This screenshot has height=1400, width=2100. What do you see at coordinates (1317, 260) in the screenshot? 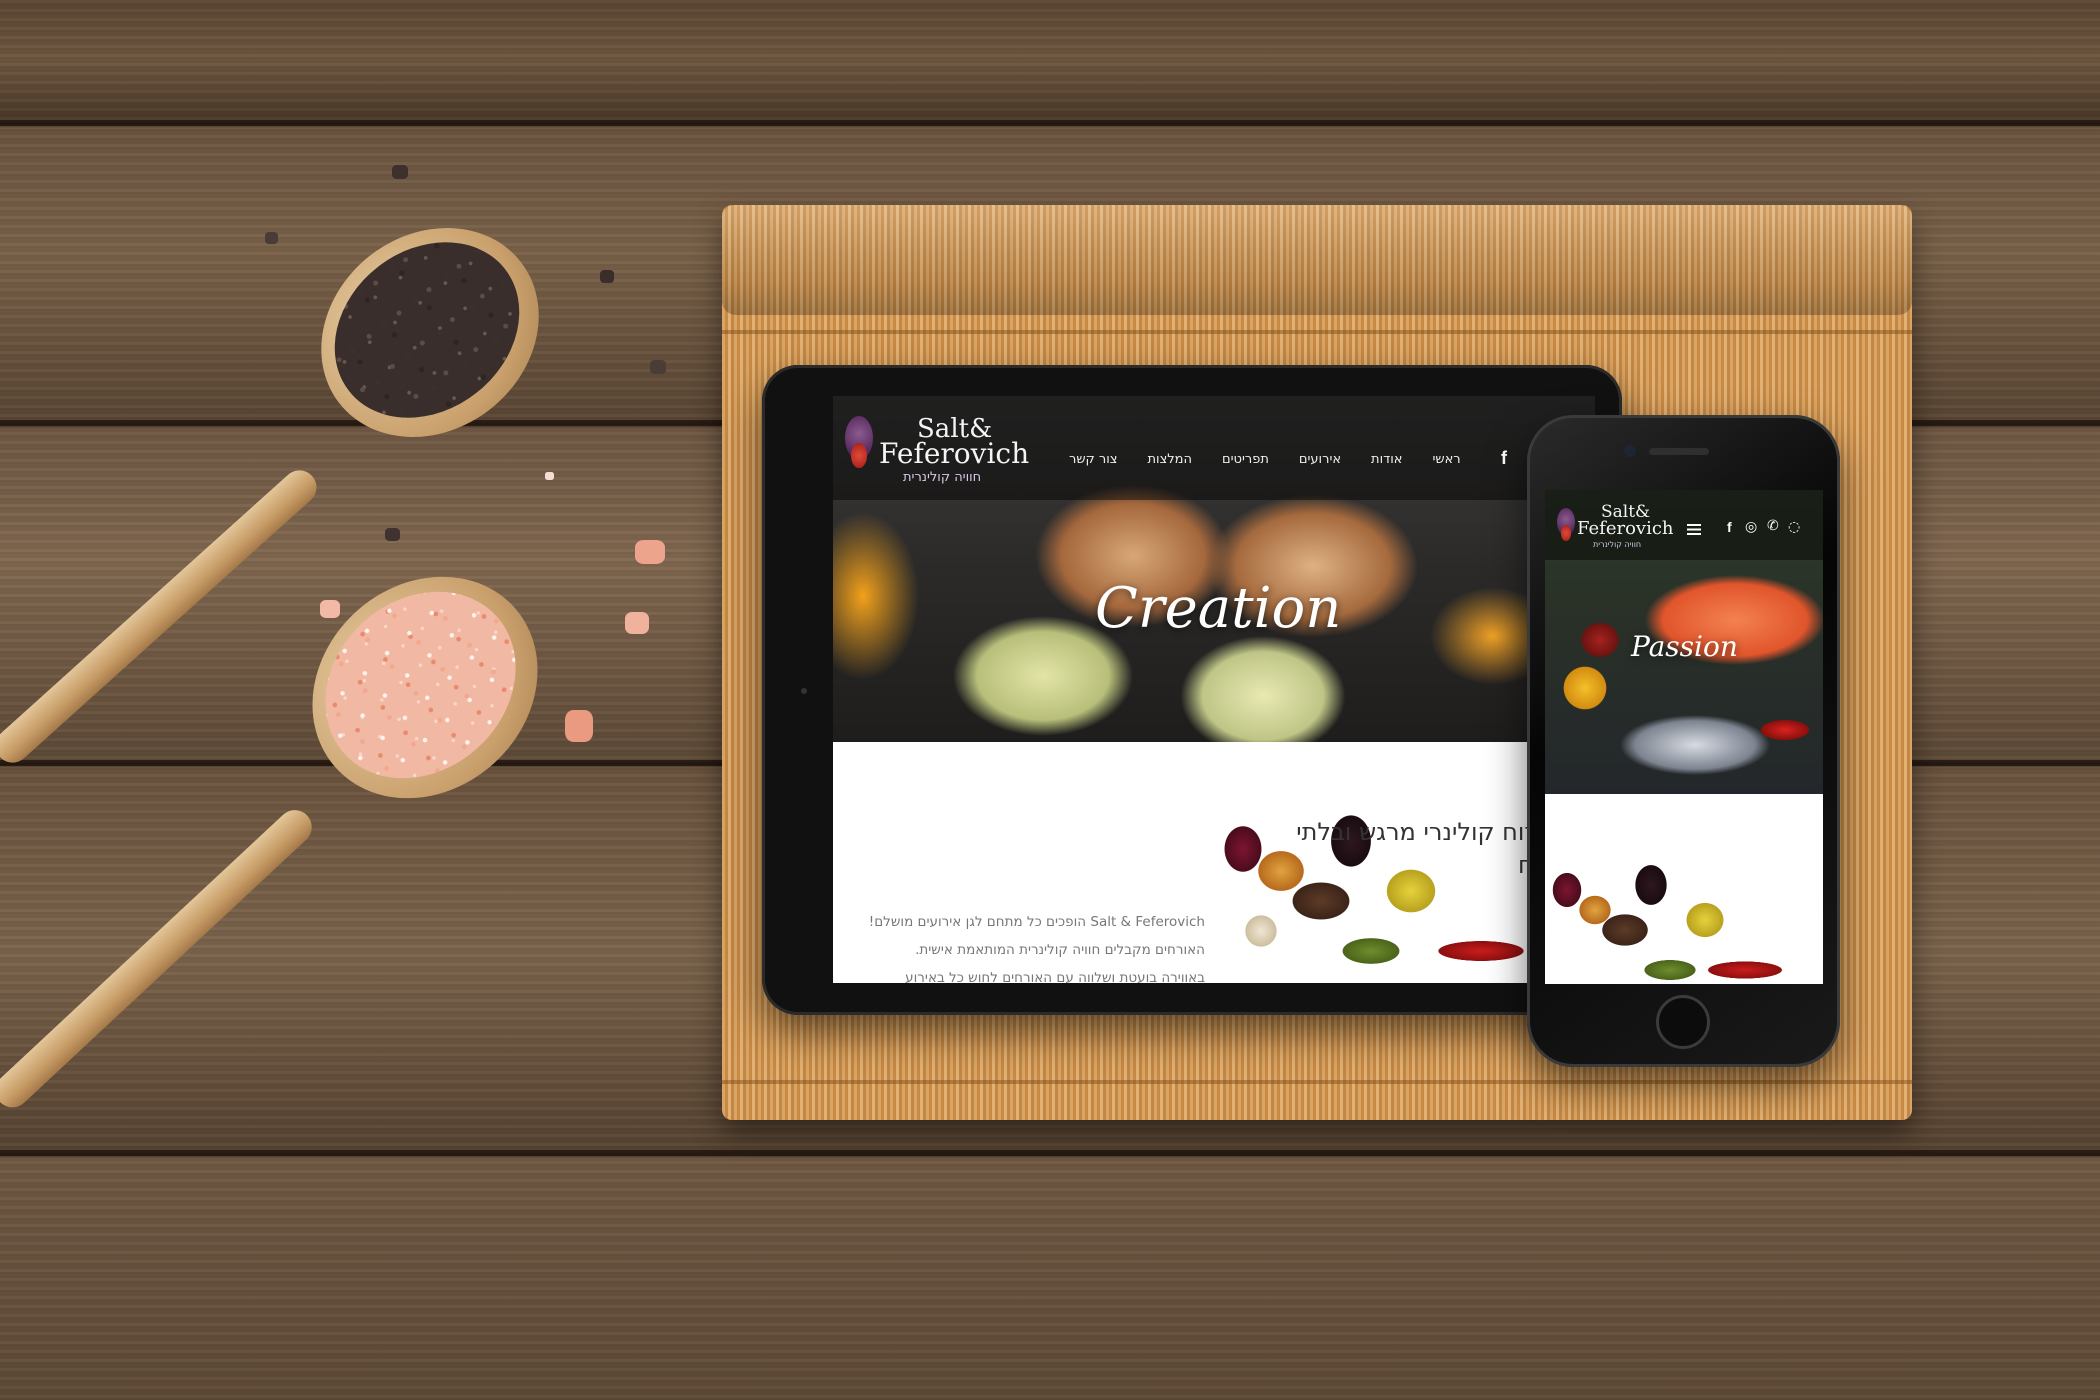
I see `bamboo-mat-roll` at bounding box center [1317, 260].